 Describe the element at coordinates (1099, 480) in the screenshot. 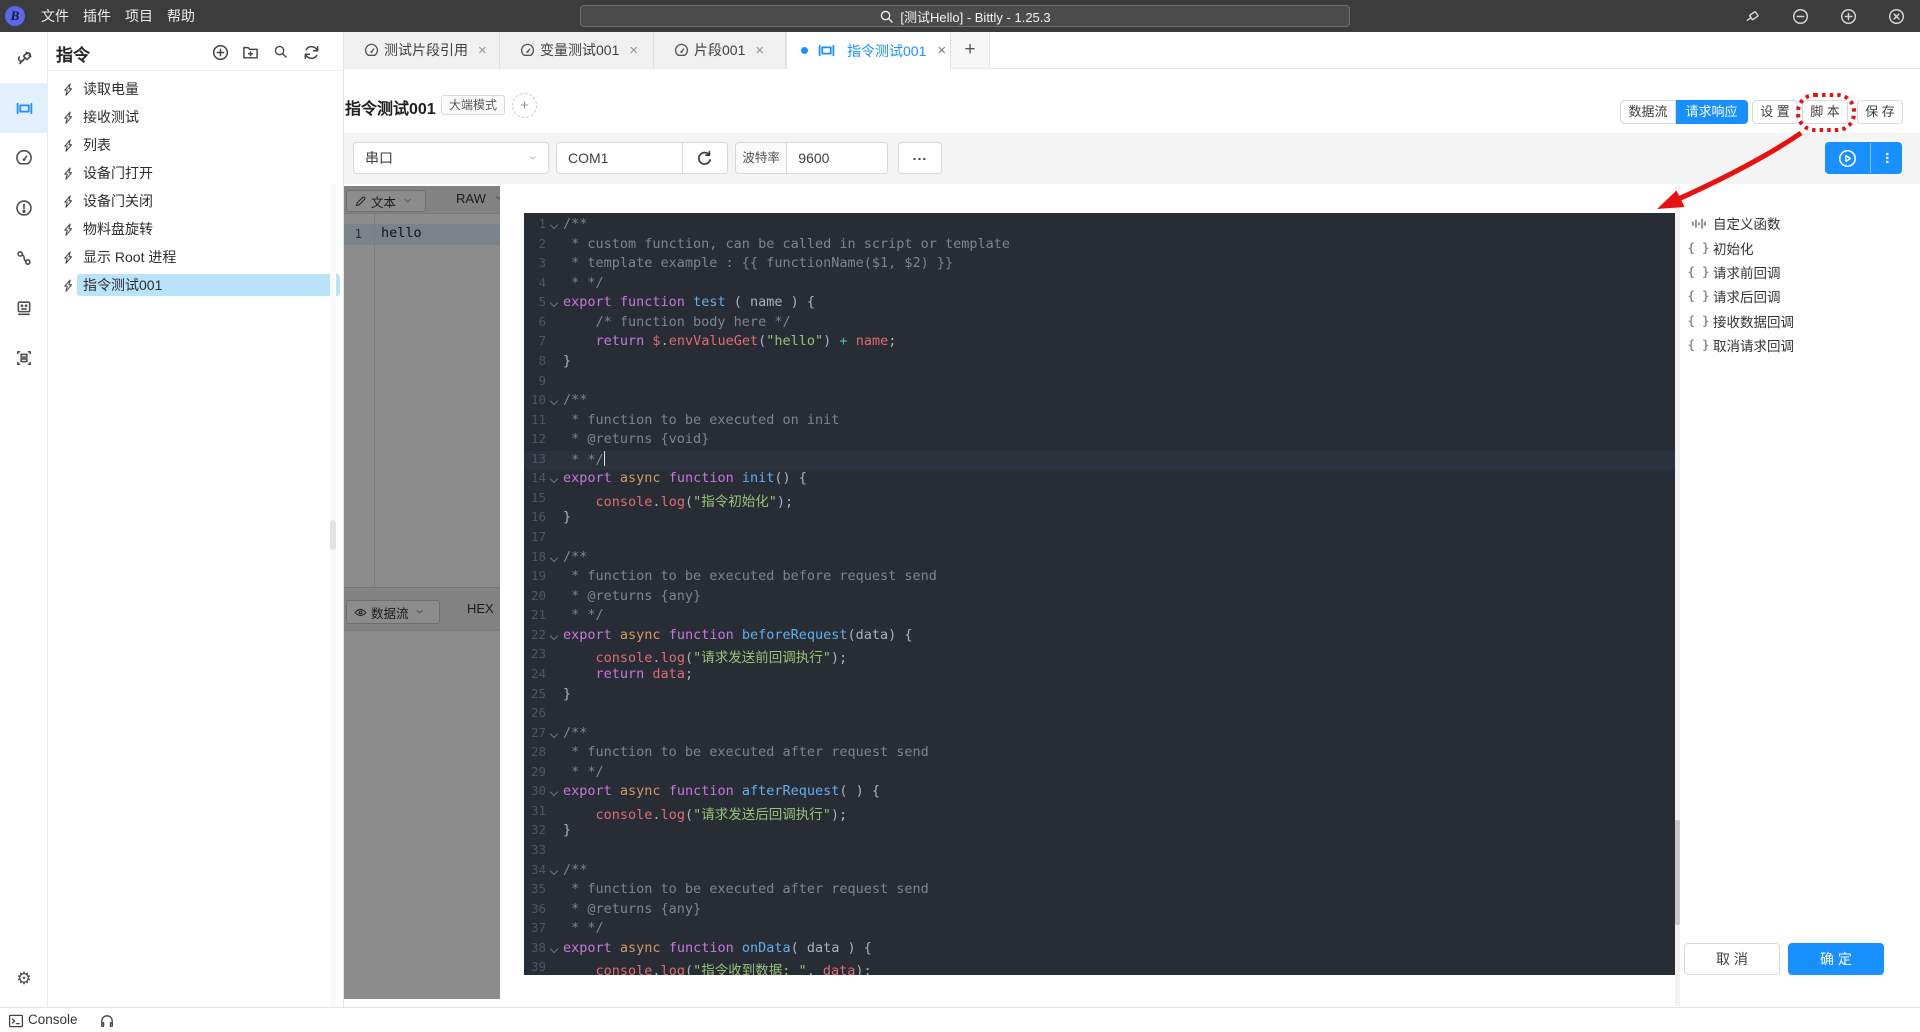

I see `code-line-14: 14 export async function init() {` at that location.